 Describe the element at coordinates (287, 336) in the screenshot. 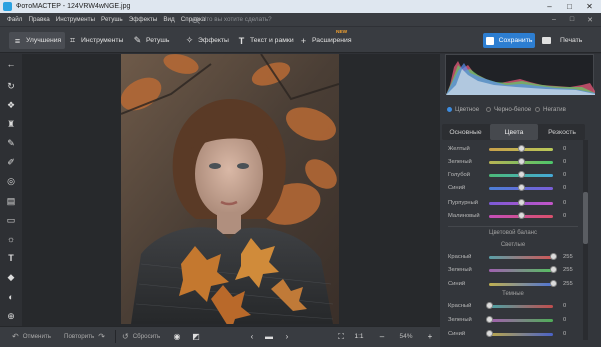

I see `next-image-button: ›` at that location.